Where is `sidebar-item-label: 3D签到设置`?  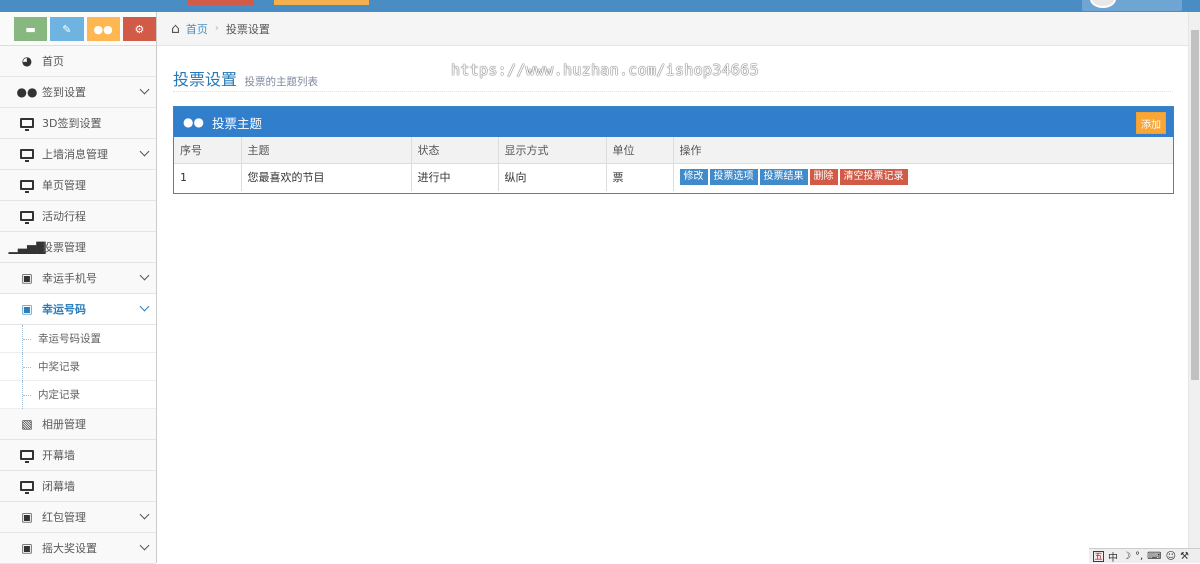
sidebar-item-label: 3D签到设置 is located at coordinates (72, 123).